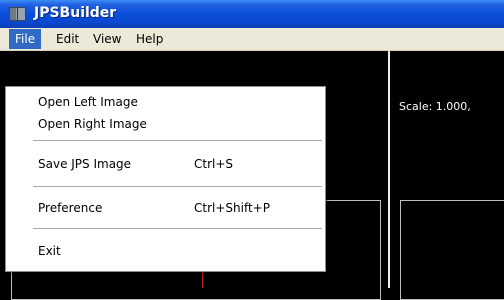 The width and height of the screenshot is (504, 300). Describe the element at coordinates (165, 164) in the screenshot. I see `menu-item-save-jps-image: Save JPS Image Ctrl+S` at that location.